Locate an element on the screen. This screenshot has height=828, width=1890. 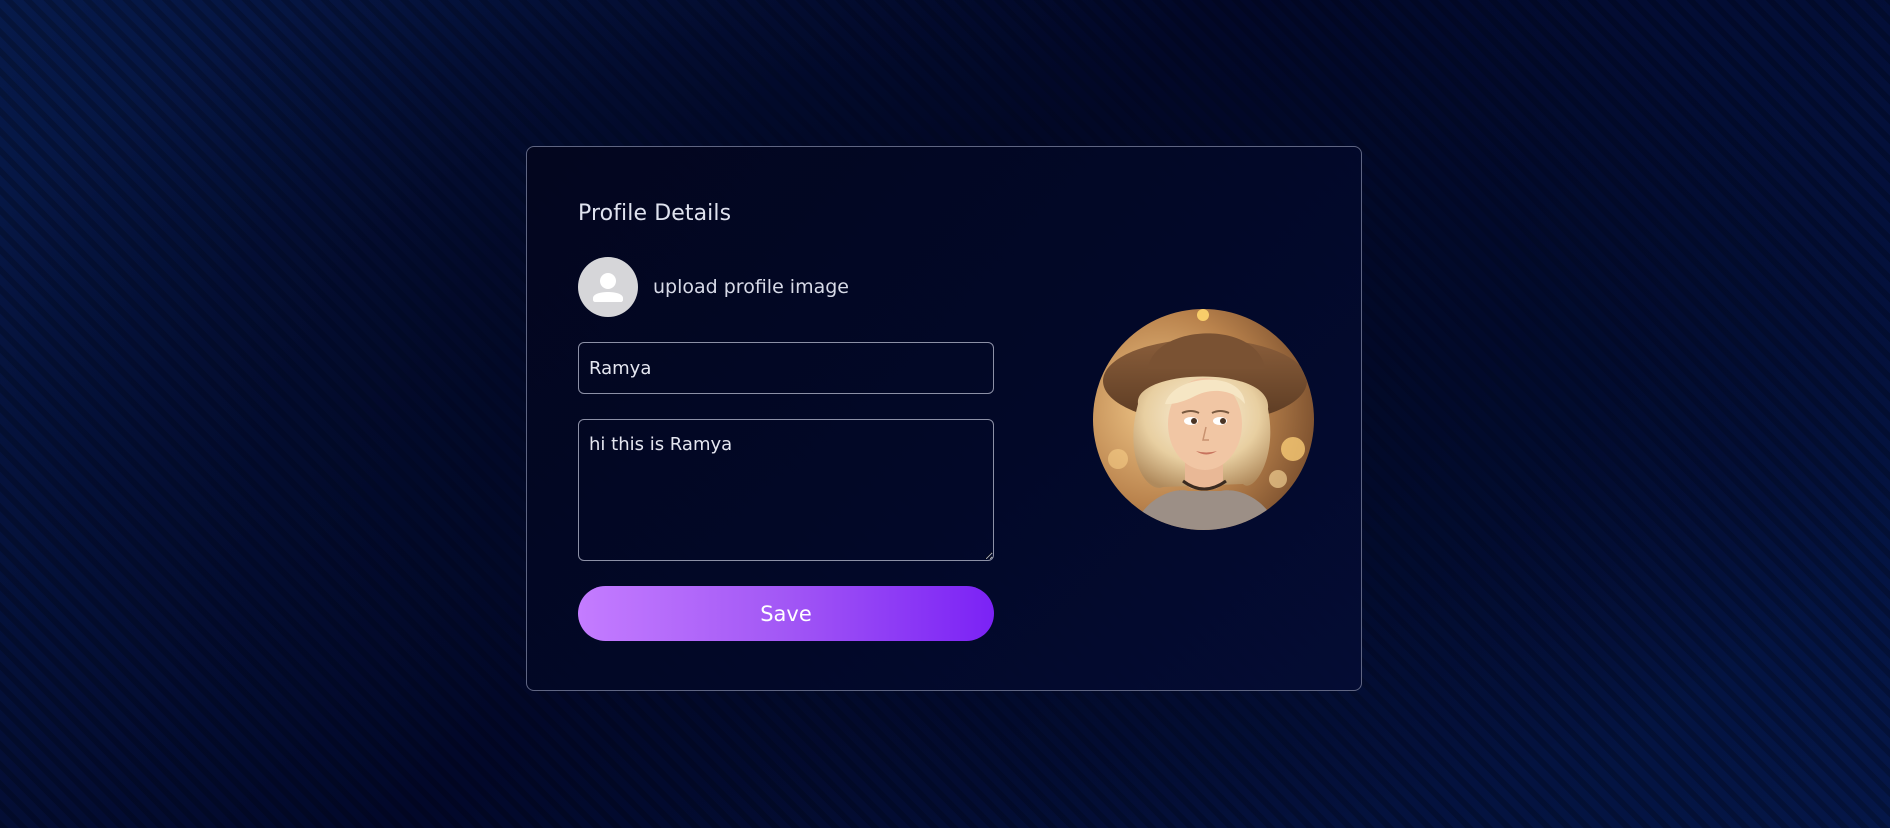
bio-textarea: hi this is Ramya is located at coordinates (786, 490).